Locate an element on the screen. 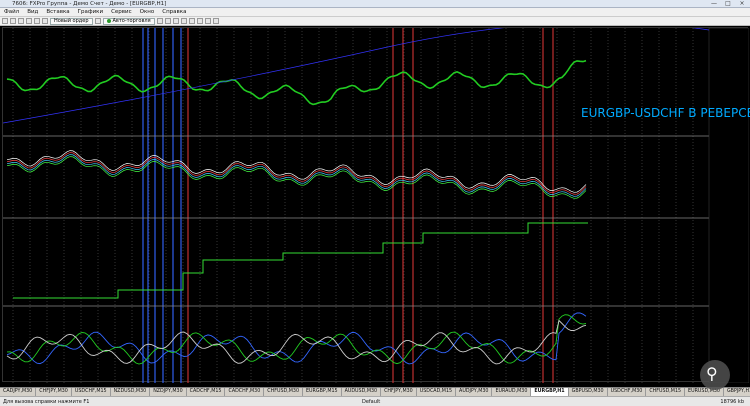 Image resolution: width=750 pixels, height=406 pixels. chart-tab: CHFUSD,M30 is located at coordinates (284, 392).